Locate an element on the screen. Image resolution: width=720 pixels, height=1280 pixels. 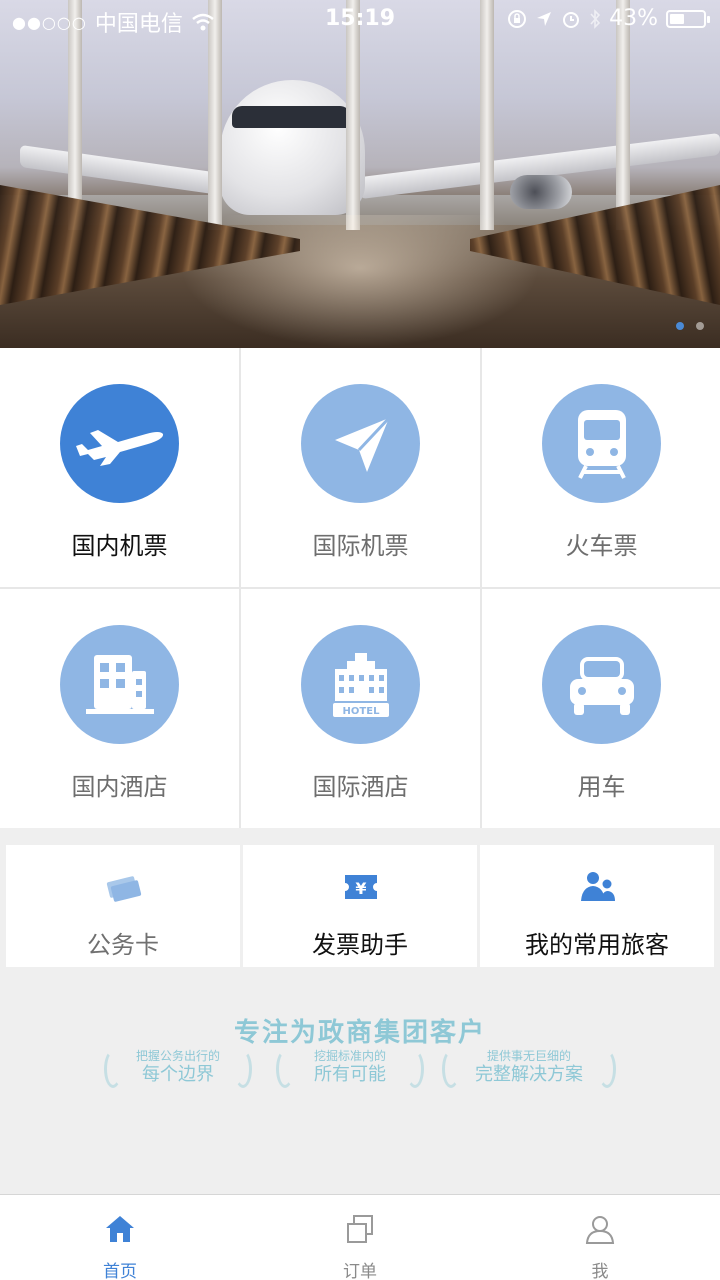
service-domestic-flight: 国内机票 is located at coordinates (119, 467).